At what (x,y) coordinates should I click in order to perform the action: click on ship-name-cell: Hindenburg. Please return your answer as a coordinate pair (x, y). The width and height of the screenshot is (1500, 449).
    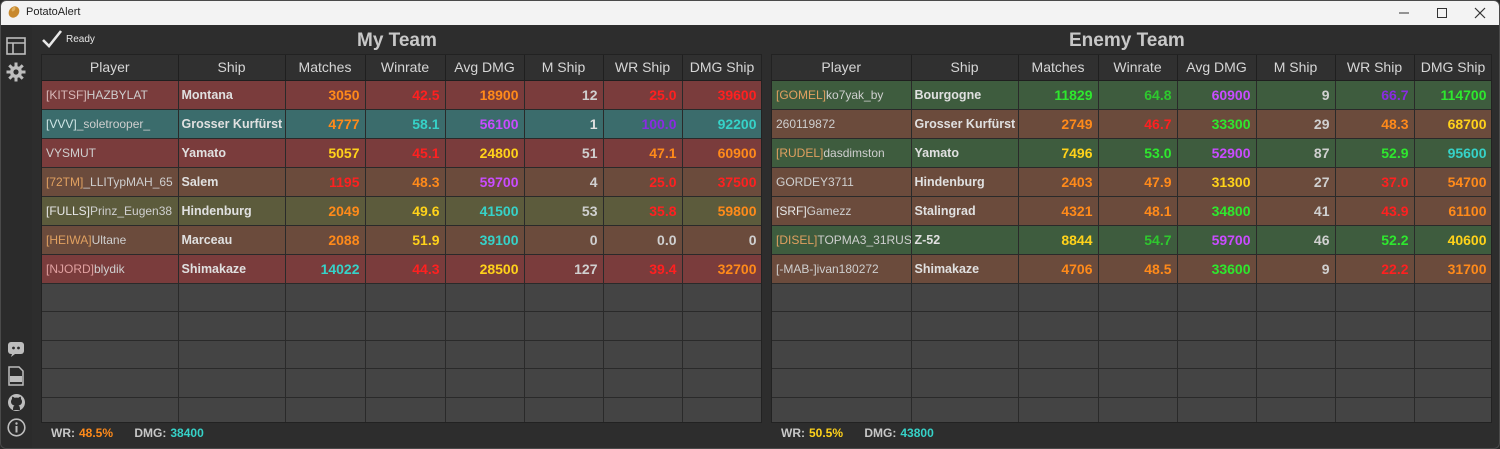
    Looking at the image, I should click on (965, 182).